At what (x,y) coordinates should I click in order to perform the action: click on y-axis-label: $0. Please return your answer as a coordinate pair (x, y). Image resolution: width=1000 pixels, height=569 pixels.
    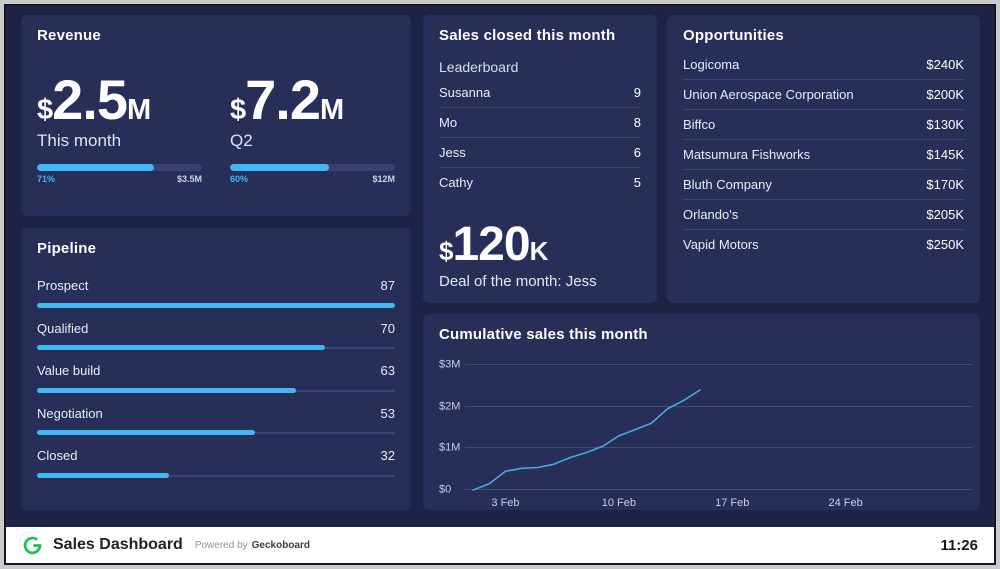
    Looking at the image, I should click on (445, 489).